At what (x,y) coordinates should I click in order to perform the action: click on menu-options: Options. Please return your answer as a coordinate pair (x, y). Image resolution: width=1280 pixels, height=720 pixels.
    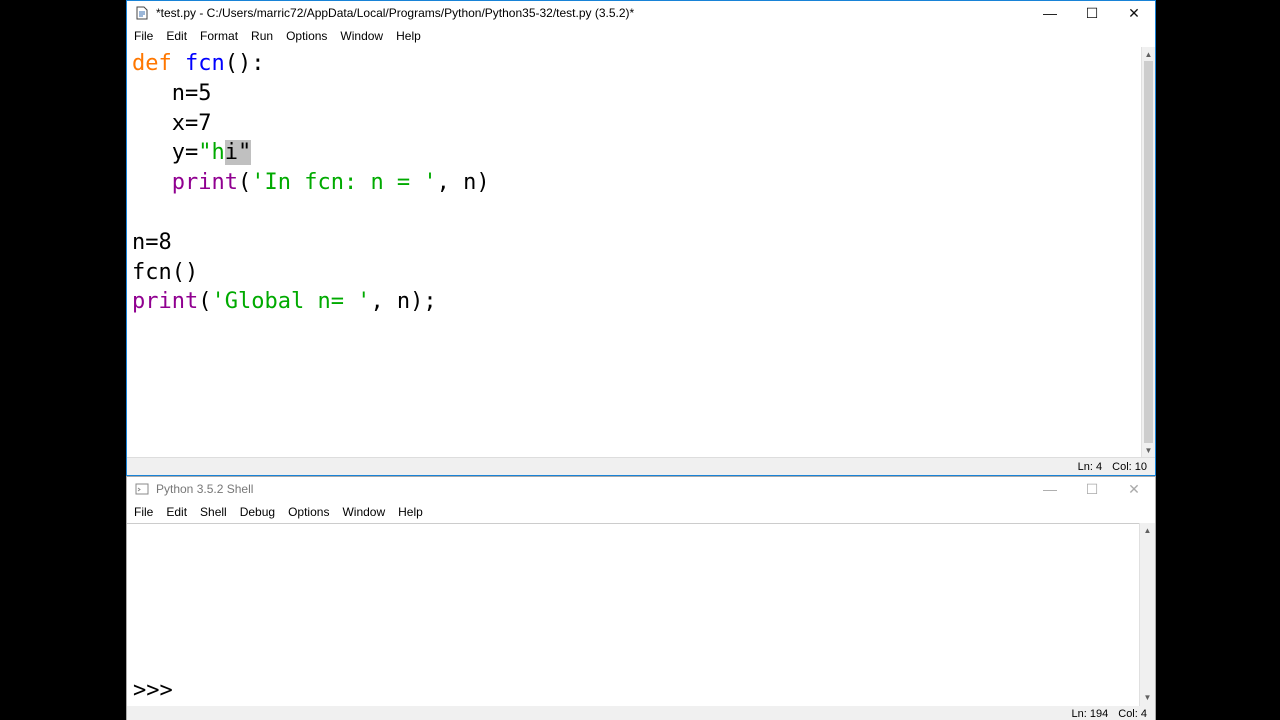
    Looking at the image, I should click on (306, 36).